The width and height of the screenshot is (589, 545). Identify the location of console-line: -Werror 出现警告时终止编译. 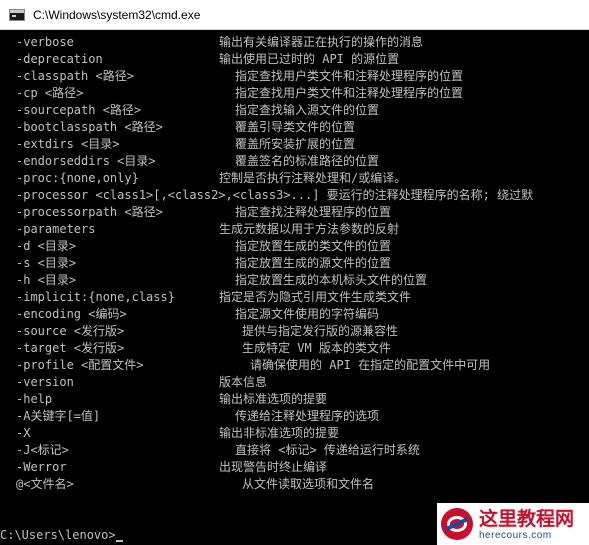
(302, 467).